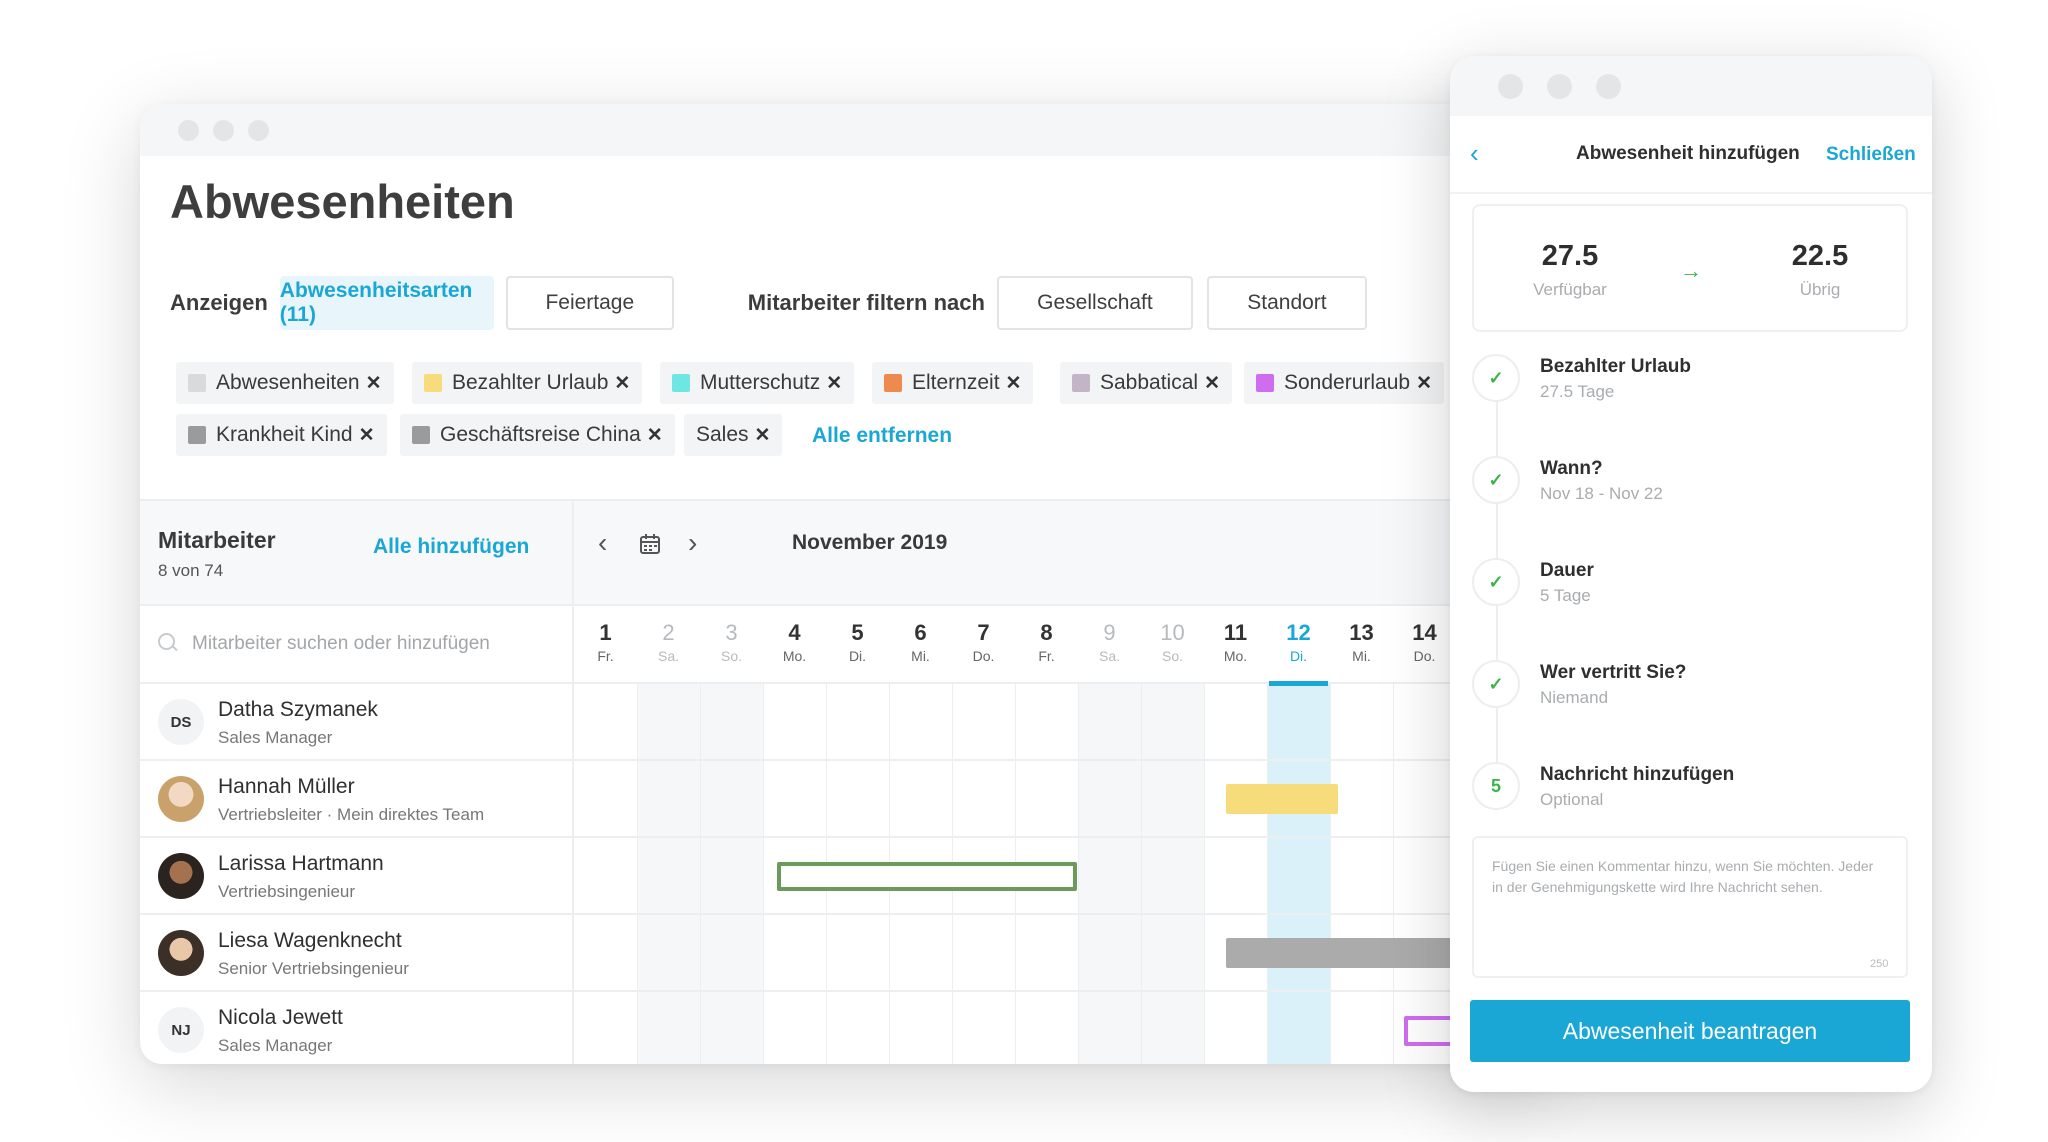  Describe the element at coordinates (181, 722) in the screenshot. I see `avatar: DS` at that location.